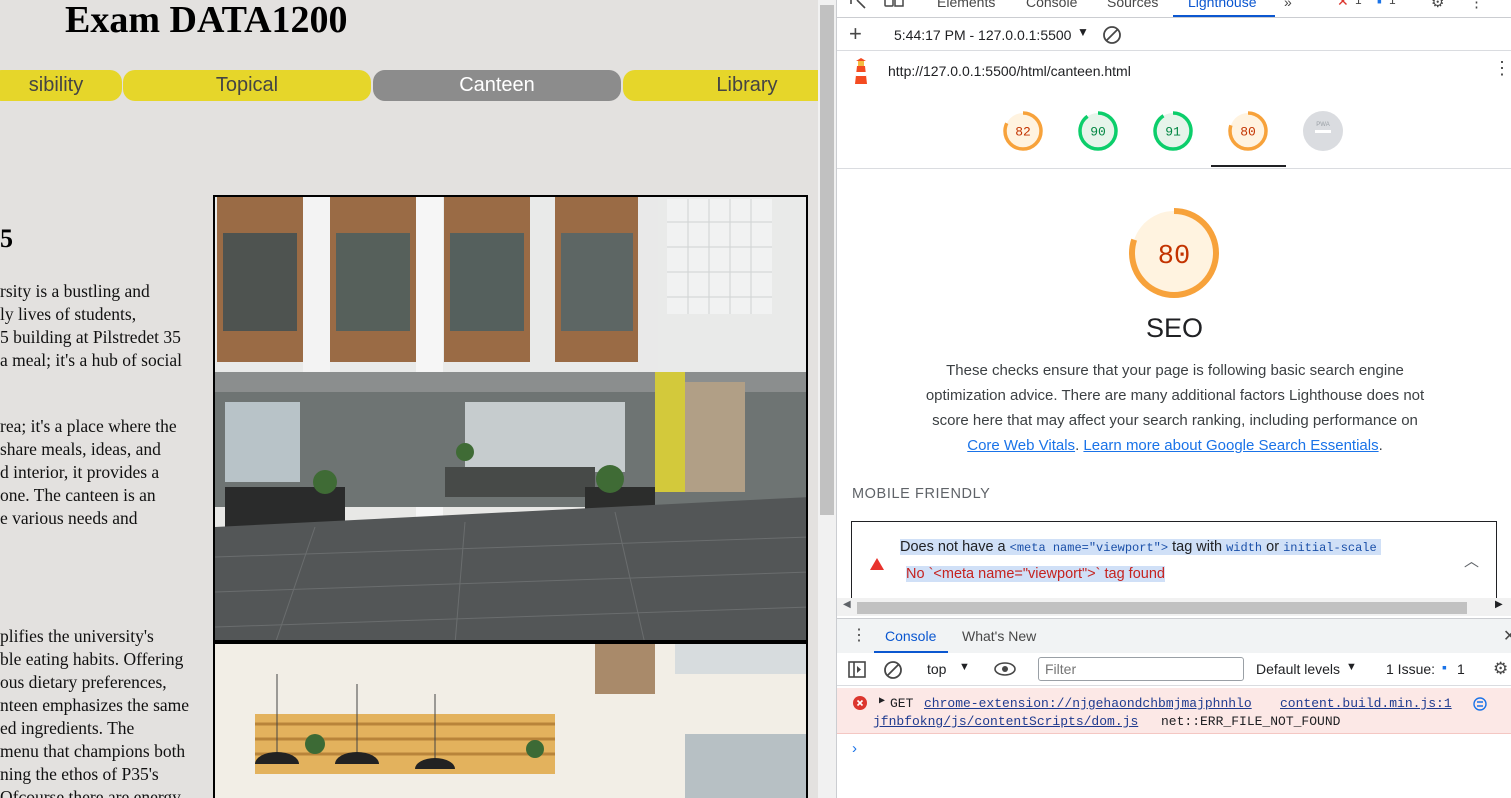 The width and height of the screenshot is (1511, 798). Describe the element at coordinates (1005, 669) in the screenshot. I see `live-expression-eye-icon` at that location.